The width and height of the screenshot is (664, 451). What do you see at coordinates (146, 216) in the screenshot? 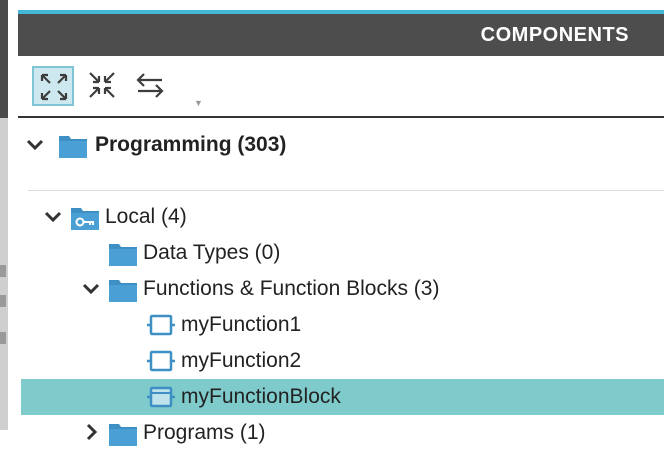
I see `tree-node-label: Local (4)` at bounding box center [146, 216].